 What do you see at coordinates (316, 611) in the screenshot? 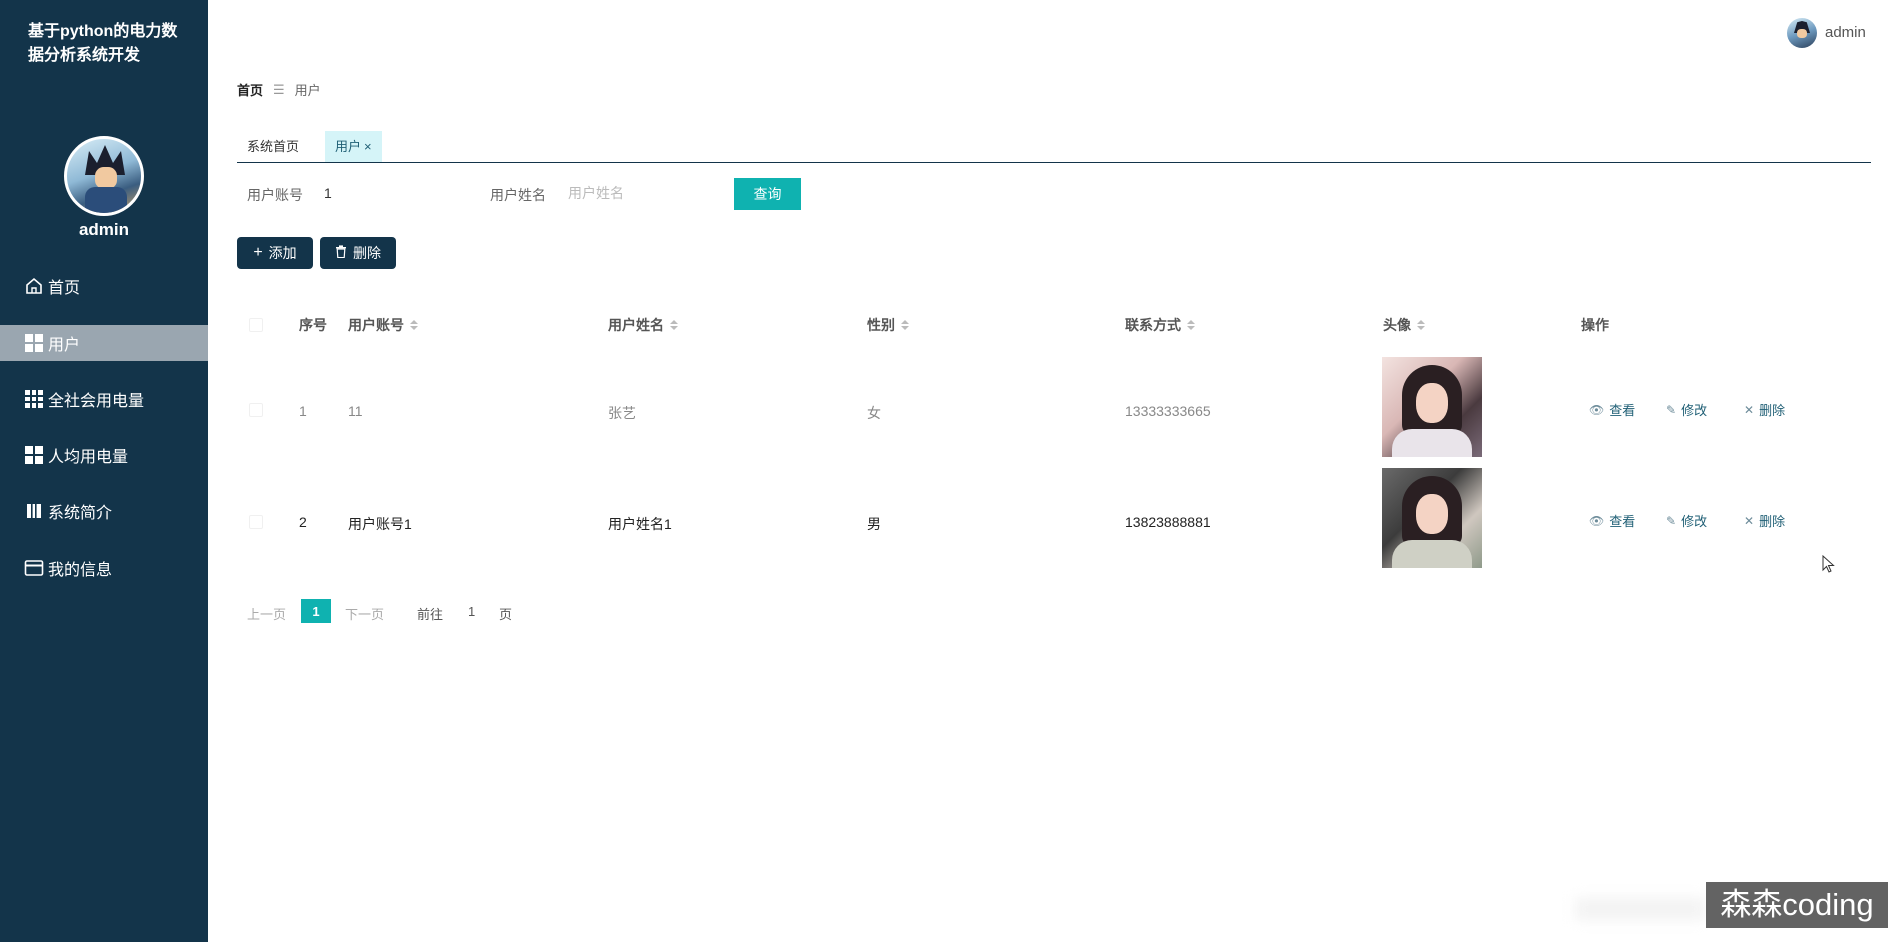
I see `page-number-current: 1` at bounding box center [316, 611].